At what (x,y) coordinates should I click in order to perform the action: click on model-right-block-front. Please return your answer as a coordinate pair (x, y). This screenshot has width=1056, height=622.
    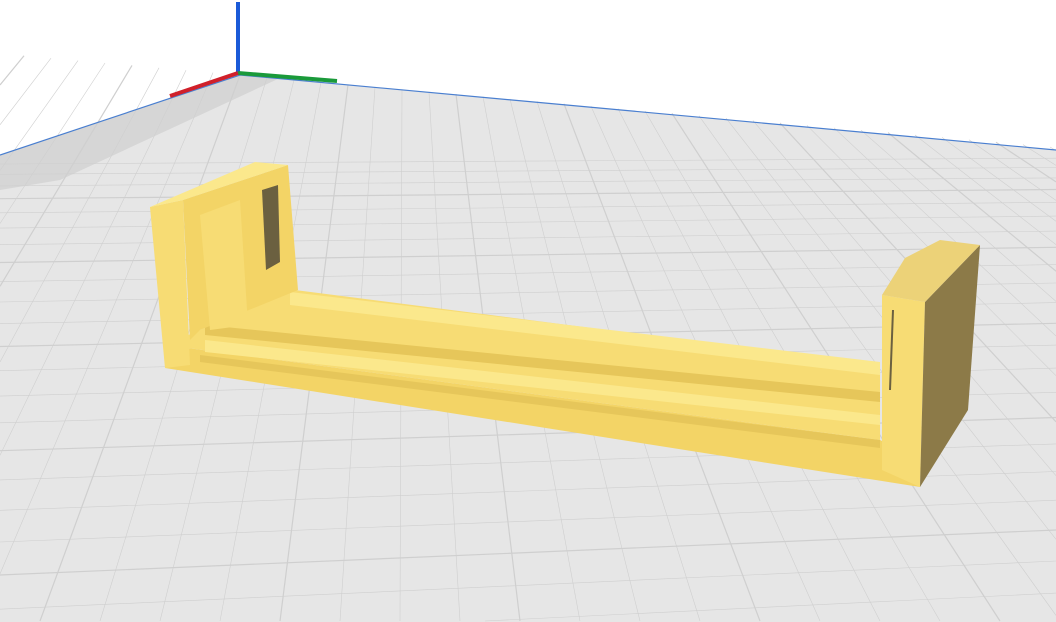
    Looking at the image, I should click on (903, 391).